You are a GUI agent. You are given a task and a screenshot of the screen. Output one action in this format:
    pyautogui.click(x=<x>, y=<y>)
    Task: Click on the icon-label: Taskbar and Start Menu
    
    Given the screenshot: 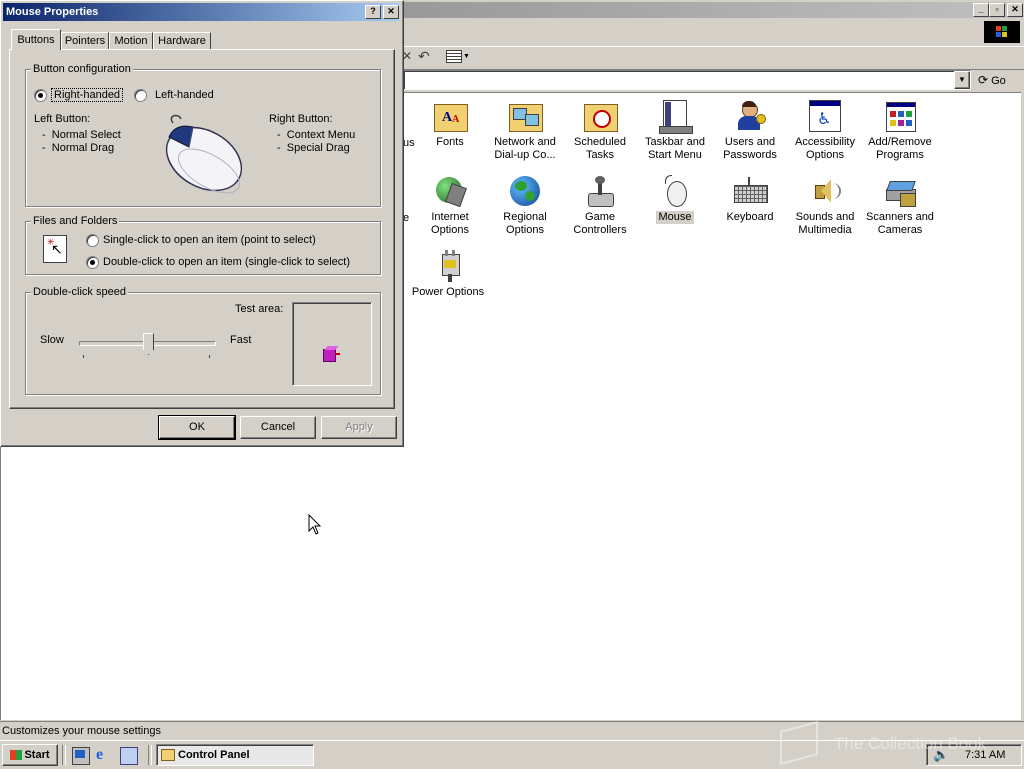 What is the action you would take?
    pyautogui.click(x=675, y=148)
    